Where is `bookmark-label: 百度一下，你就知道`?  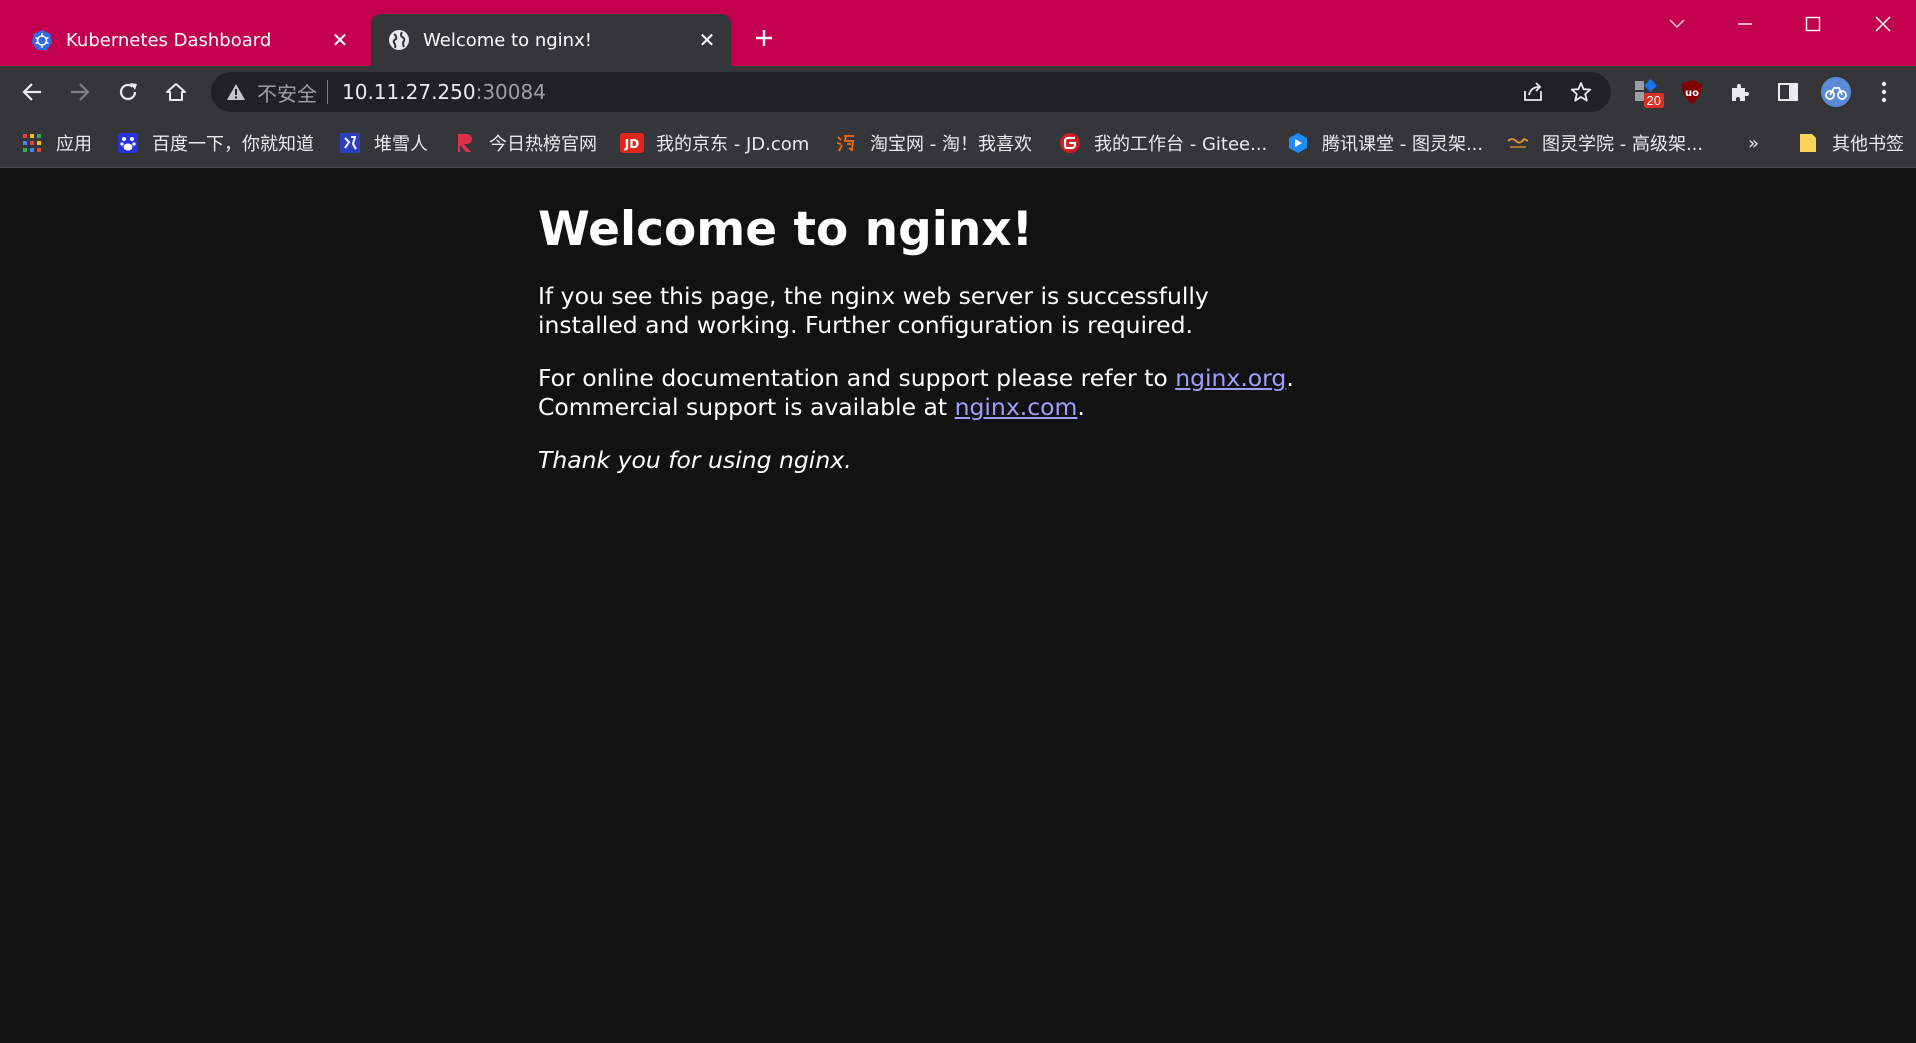
bookmark-label: 百度一下，你就知道 is located at coordinates (233, 144).